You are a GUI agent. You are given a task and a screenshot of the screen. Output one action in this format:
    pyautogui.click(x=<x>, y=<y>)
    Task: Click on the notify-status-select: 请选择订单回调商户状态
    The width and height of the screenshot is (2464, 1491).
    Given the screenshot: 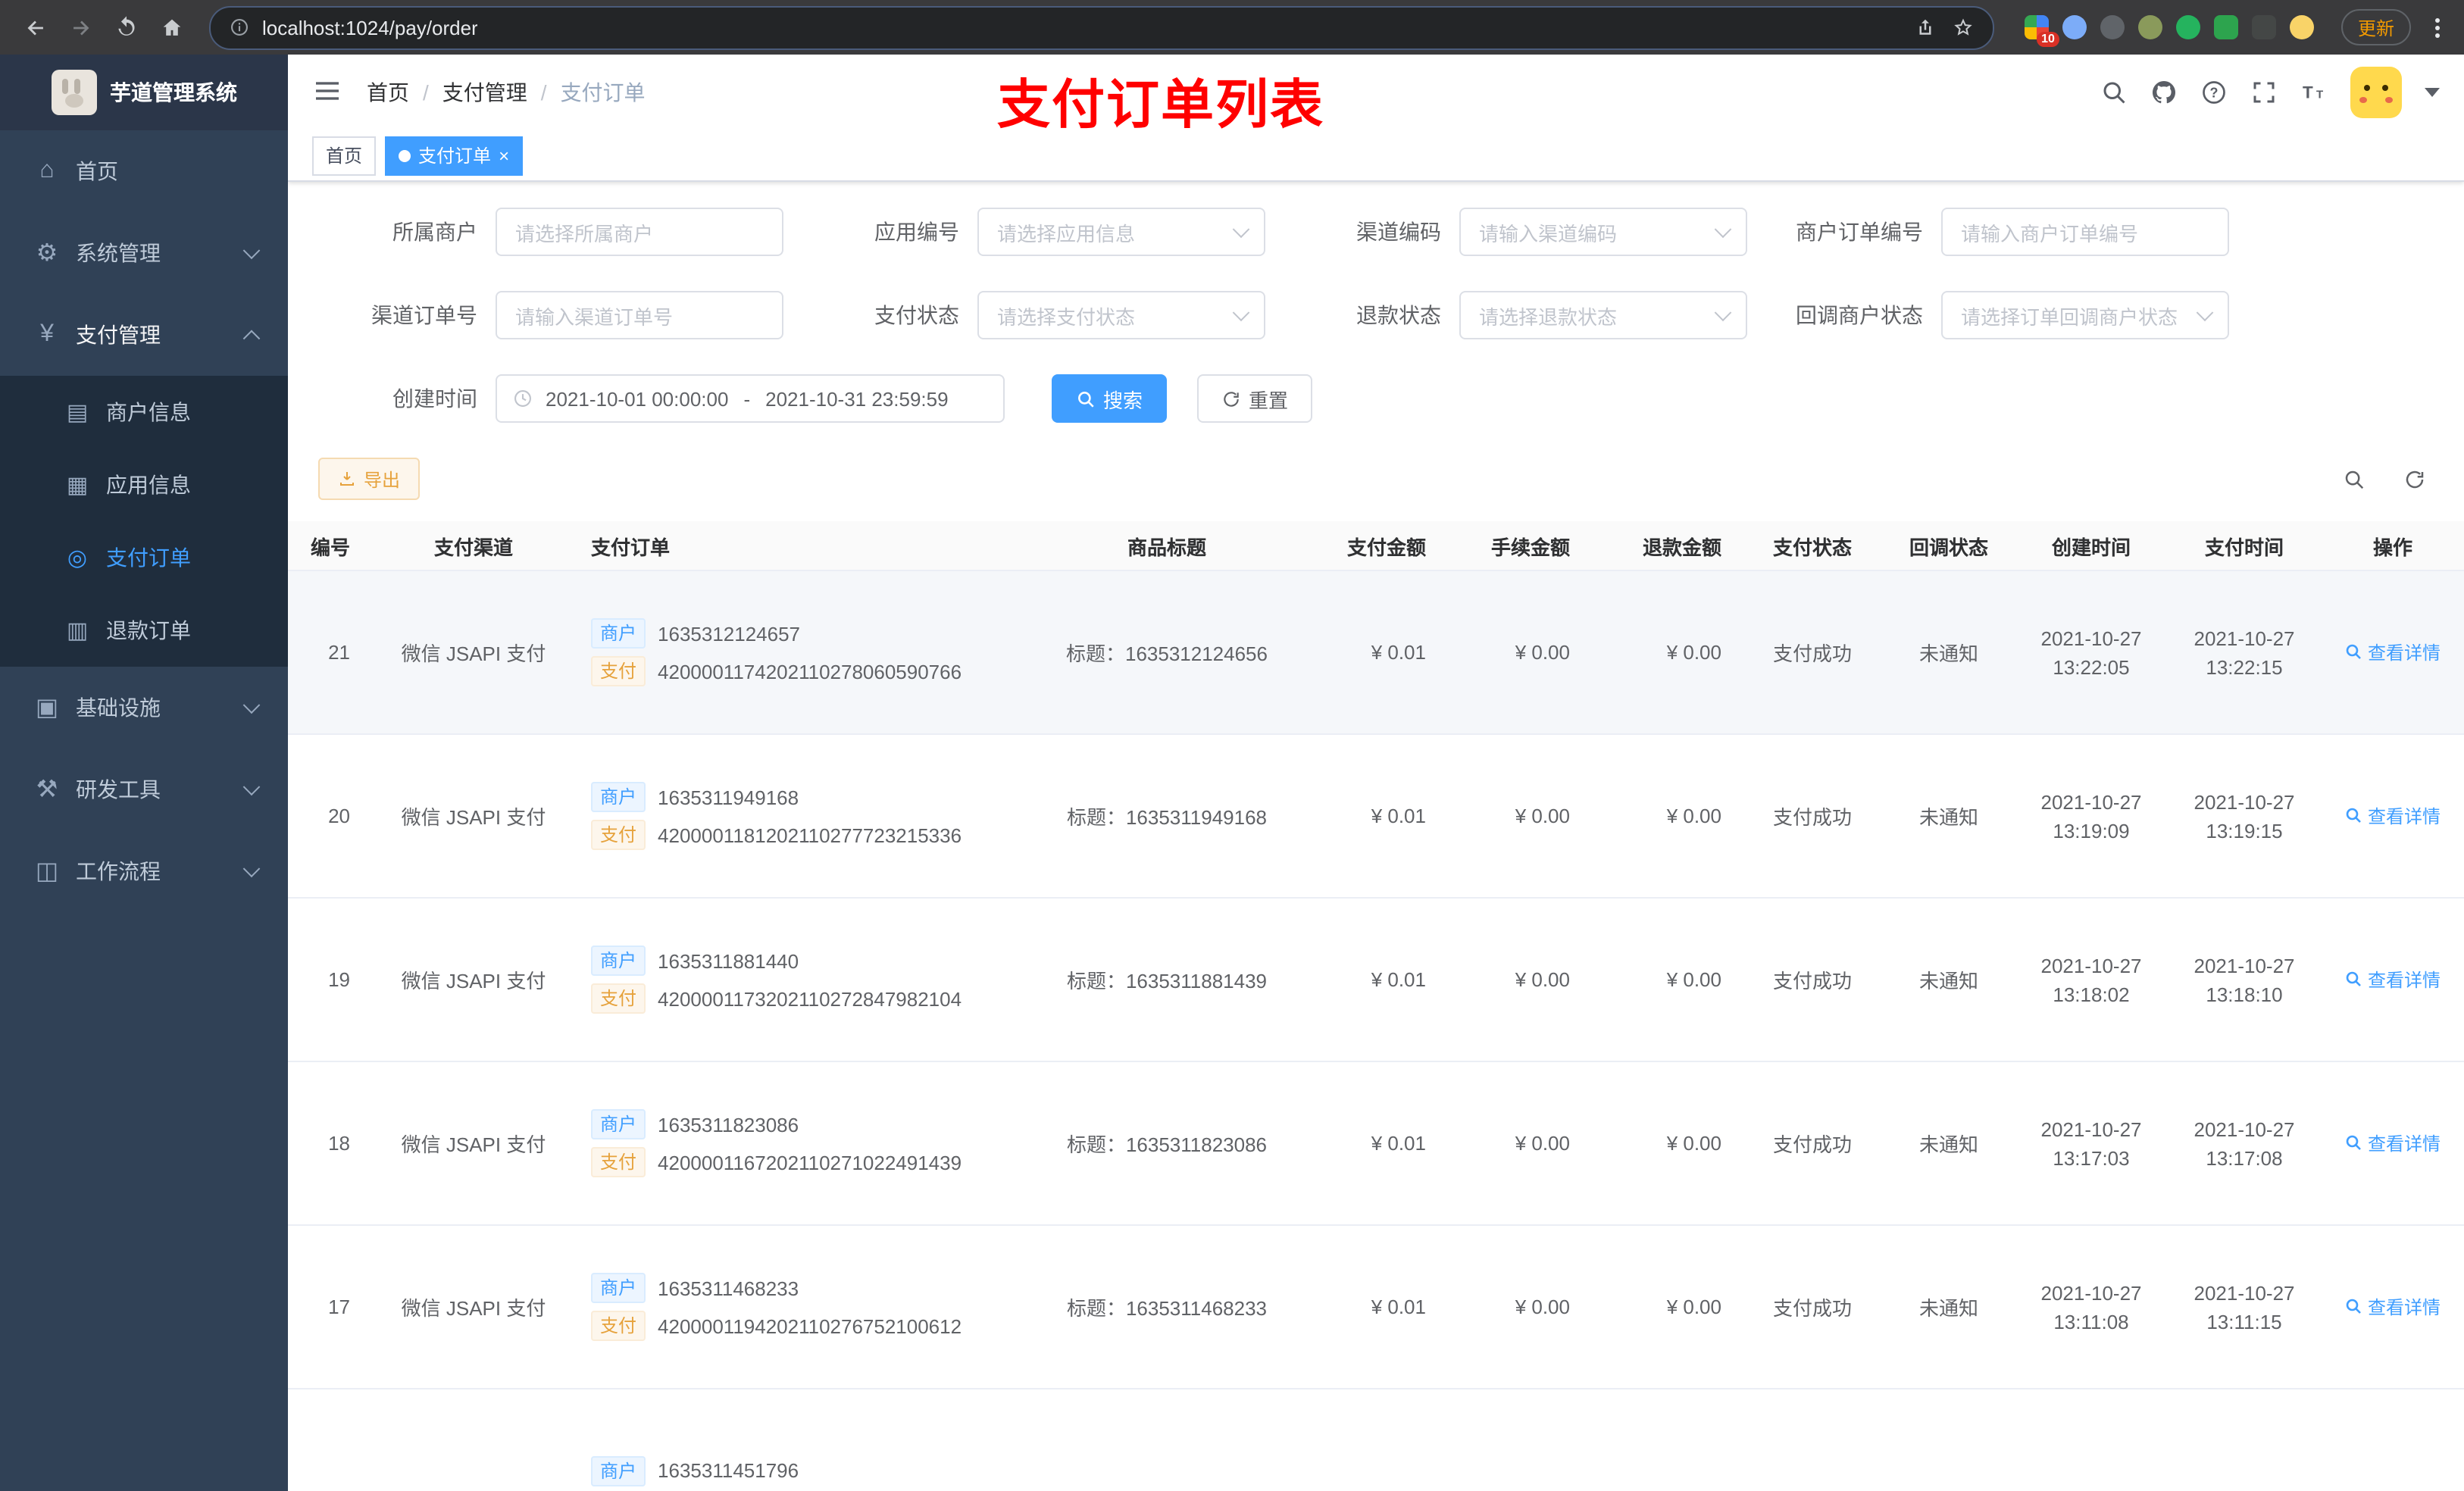 What is the action you would take?
    pyautogui.click(x=2085, y=315)
    